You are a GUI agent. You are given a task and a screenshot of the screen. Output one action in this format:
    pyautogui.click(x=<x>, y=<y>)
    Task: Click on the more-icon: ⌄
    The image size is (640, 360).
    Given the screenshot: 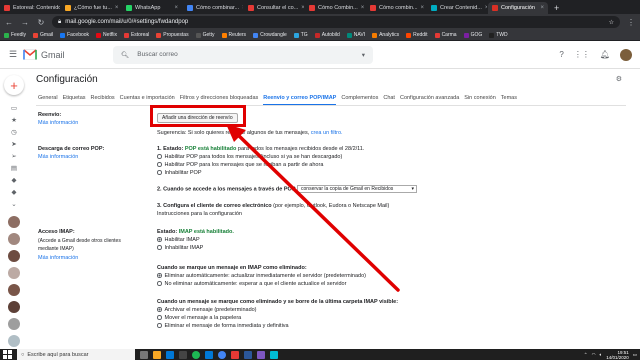 What is the action you would take?
    pyautogui.click(x=14, y=205)
    